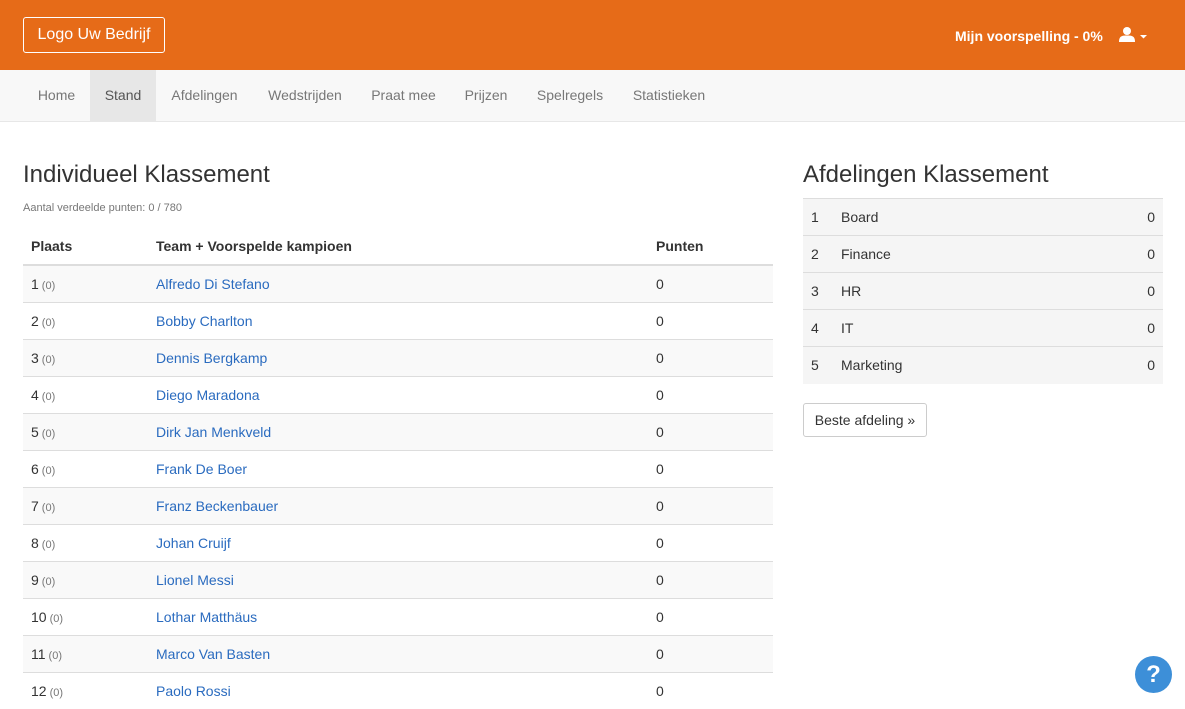 The image size is (1185, 709). I want to click on rank-number: 7, so click(35, 505).